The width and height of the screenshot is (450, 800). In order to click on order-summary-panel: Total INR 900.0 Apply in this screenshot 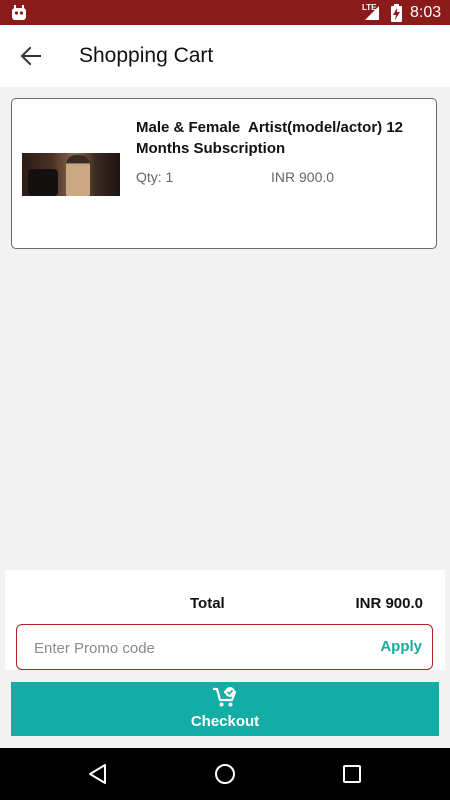, I will do `click(225, 620)`.